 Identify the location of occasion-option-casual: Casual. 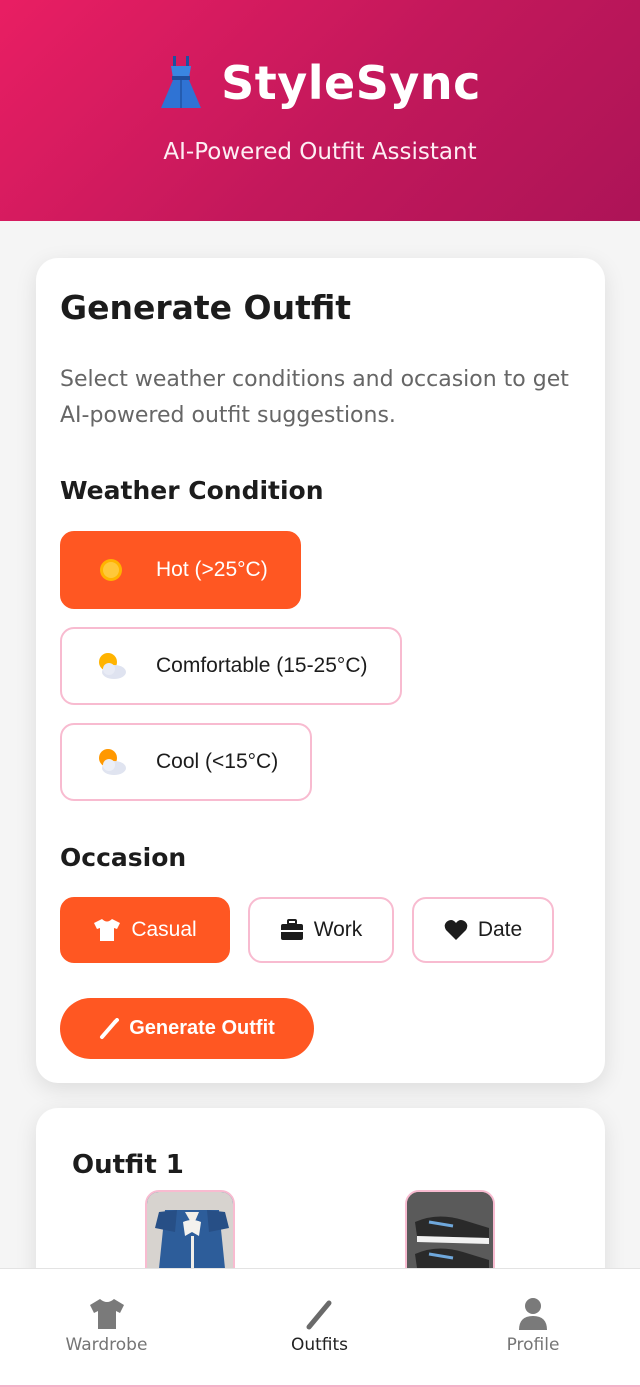
(145, 930).